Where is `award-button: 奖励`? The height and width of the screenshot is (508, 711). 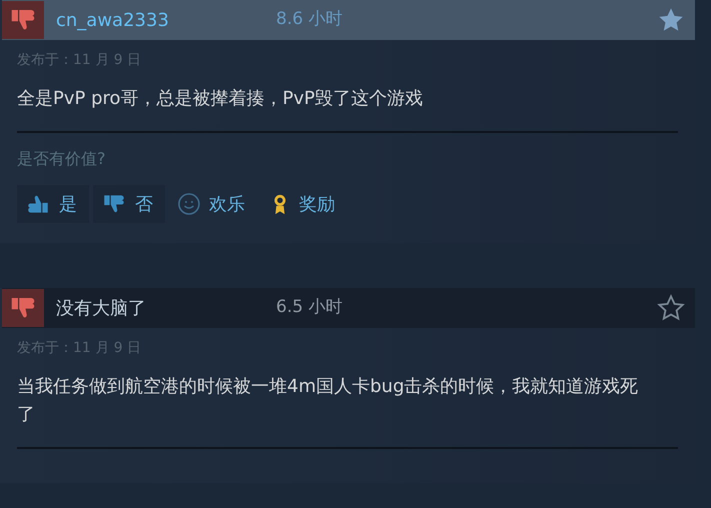
award-button: 奖励 is located at coordinates (304, 204).